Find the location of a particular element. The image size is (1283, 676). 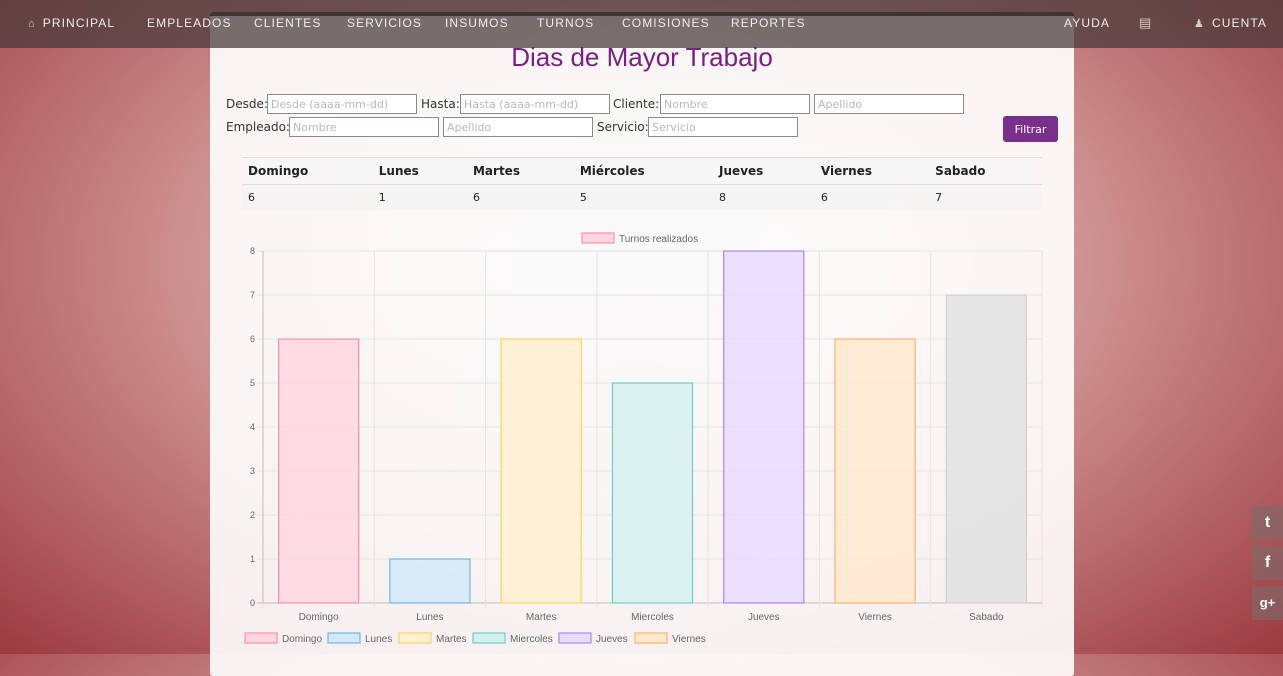

nav-comisiones: COMISIONES is located at coordinates (666, 23).